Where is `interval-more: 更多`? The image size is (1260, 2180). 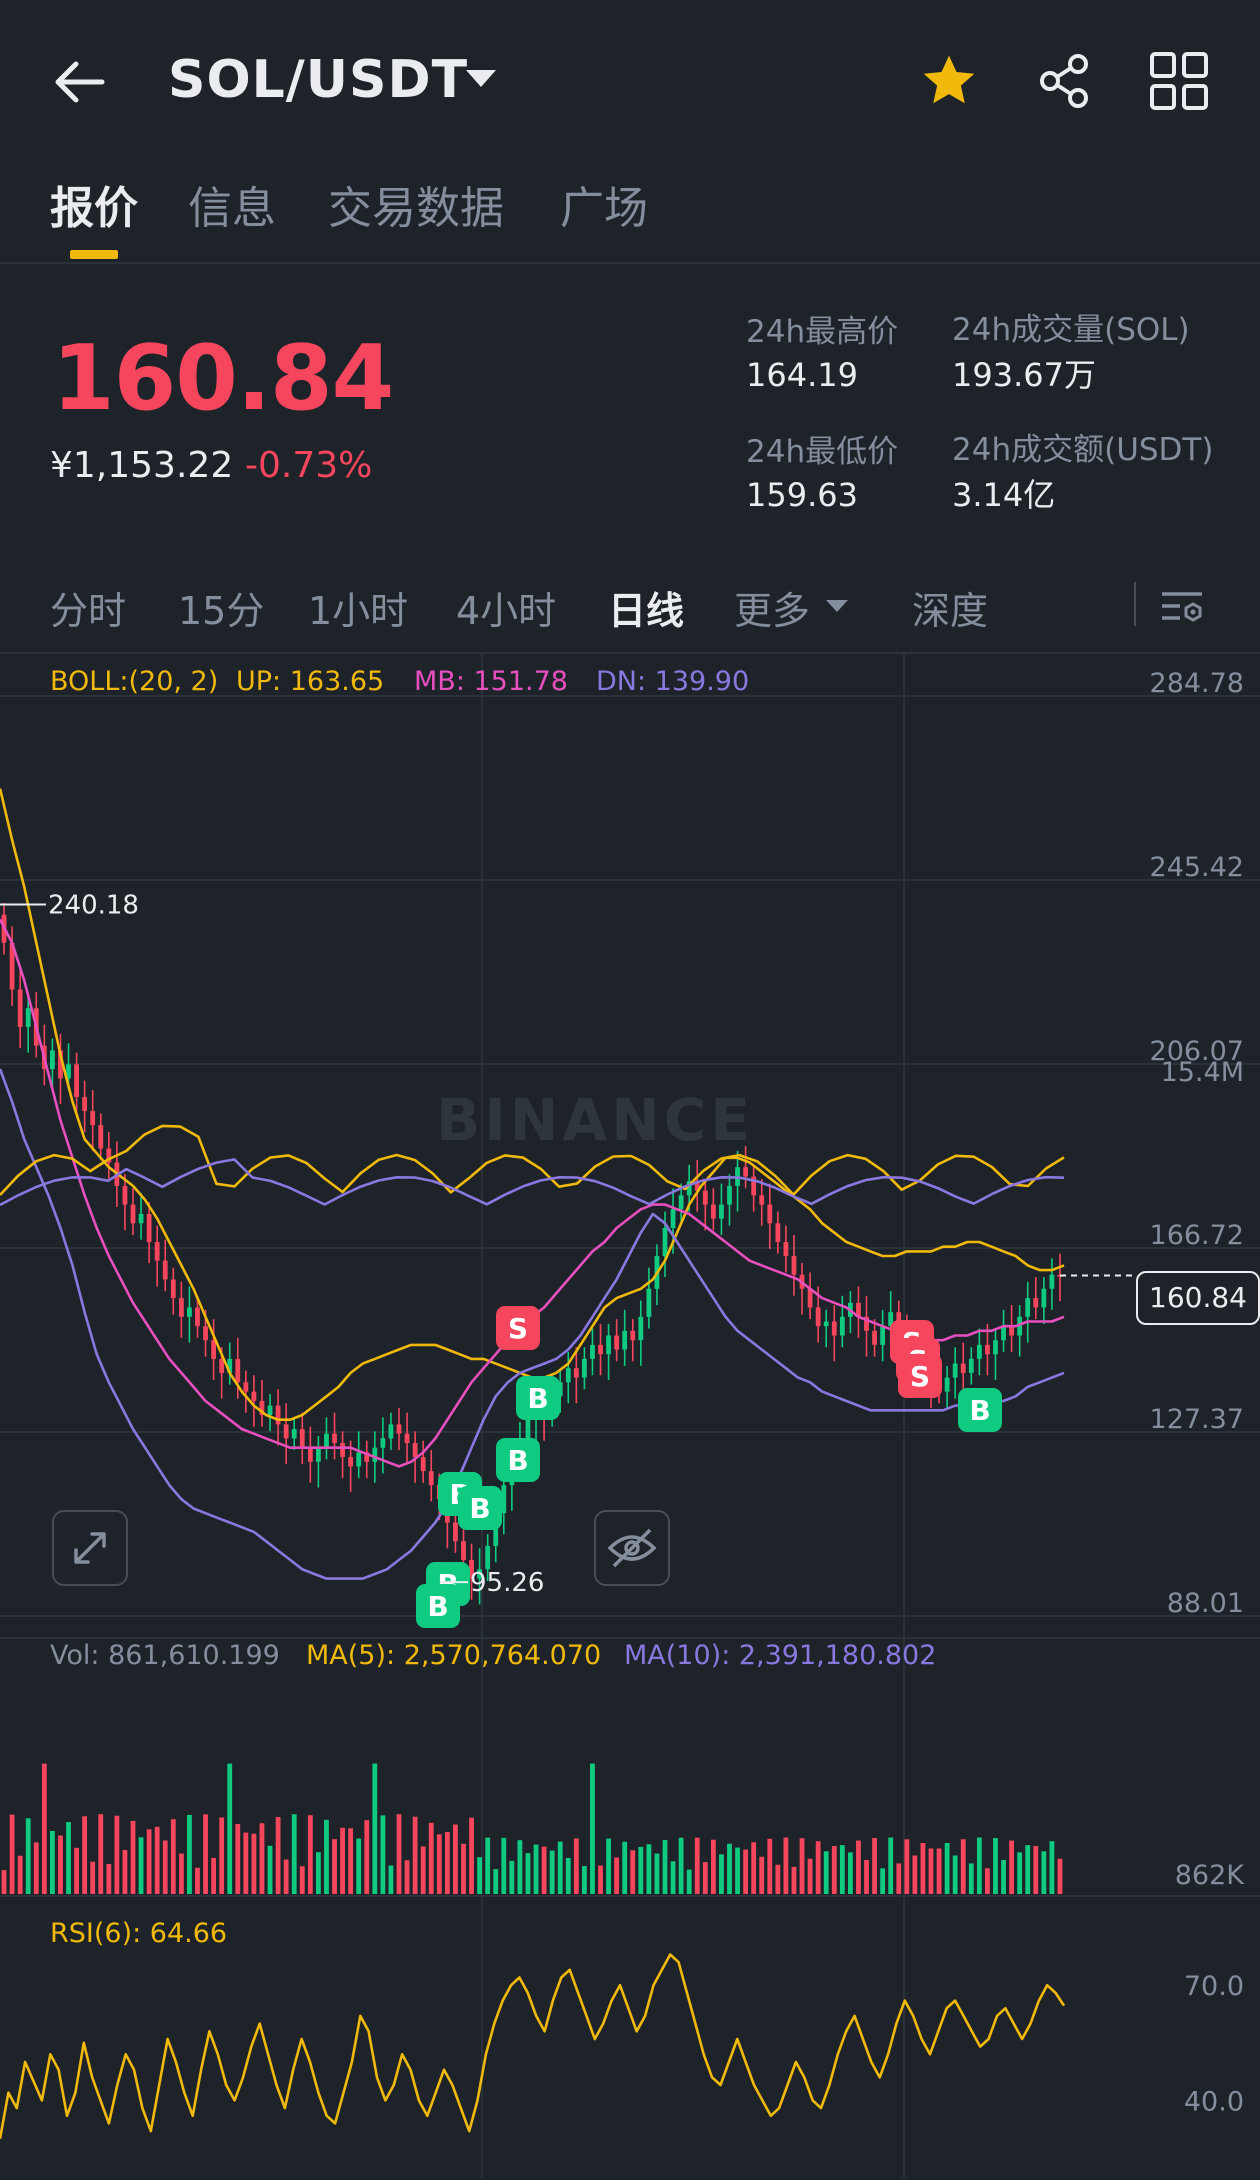
interval-more: 更多 is located at coordinates (772, 607).